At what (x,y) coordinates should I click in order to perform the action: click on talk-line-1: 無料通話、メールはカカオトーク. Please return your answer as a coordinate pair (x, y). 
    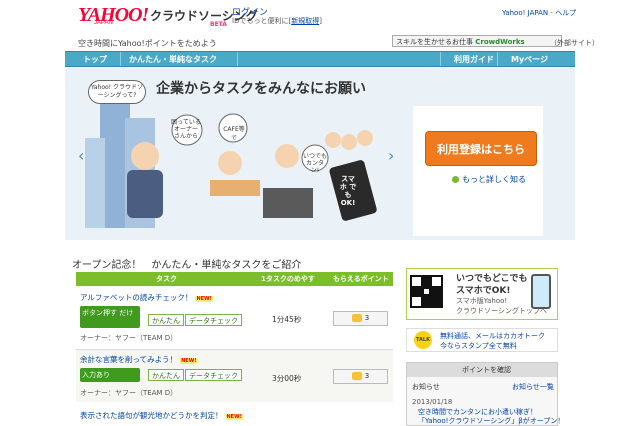
    Looking at the image, I should click on (492, 336).